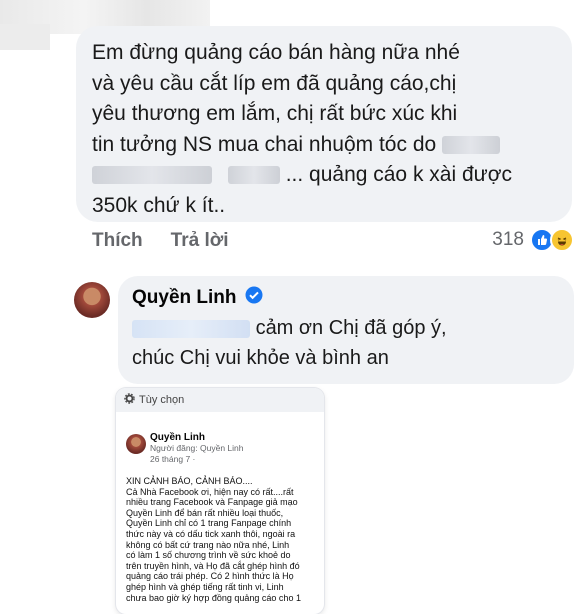 The width and height of the screenshot is (580, 614). What do you see at coordinates (276, 52) in the screenshot?
I see `comment-line: Em đừng quảng cáo bán hàng nữa nhé` at bounding box center [276, 52].